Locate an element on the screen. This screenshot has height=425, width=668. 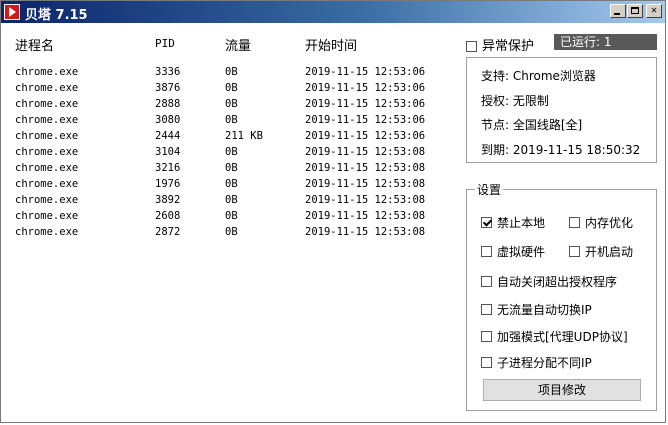
cell-pid: 3876 is located at coordinates (168, 88).